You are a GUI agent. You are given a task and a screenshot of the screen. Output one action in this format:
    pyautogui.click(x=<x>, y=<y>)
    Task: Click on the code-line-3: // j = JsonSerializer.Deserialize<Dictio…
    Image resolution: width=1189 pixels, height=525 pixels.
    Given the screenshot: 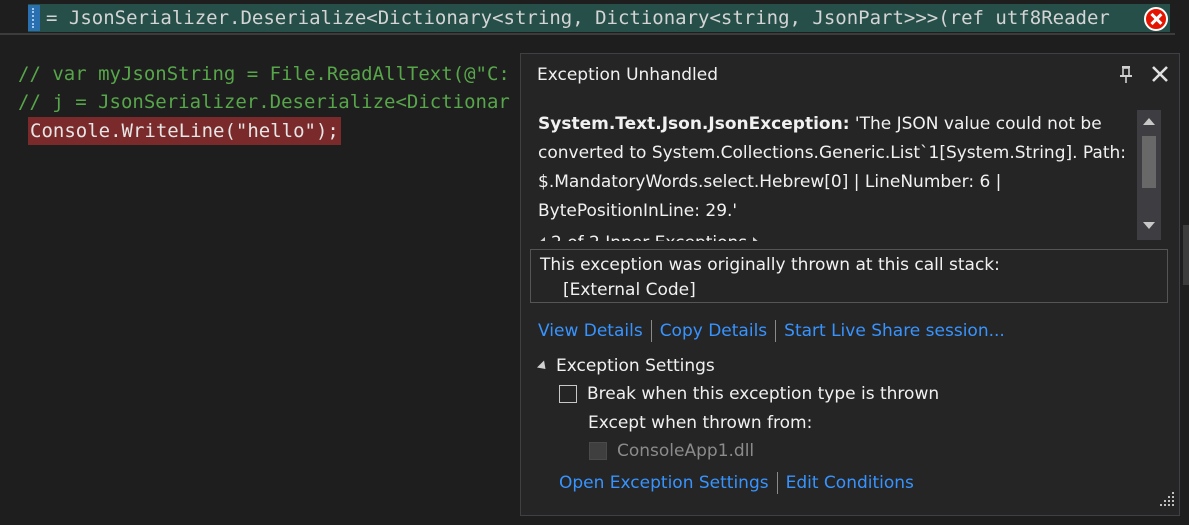 What is the action you would take?
    pyautogui.click(x=264, y=102)
    